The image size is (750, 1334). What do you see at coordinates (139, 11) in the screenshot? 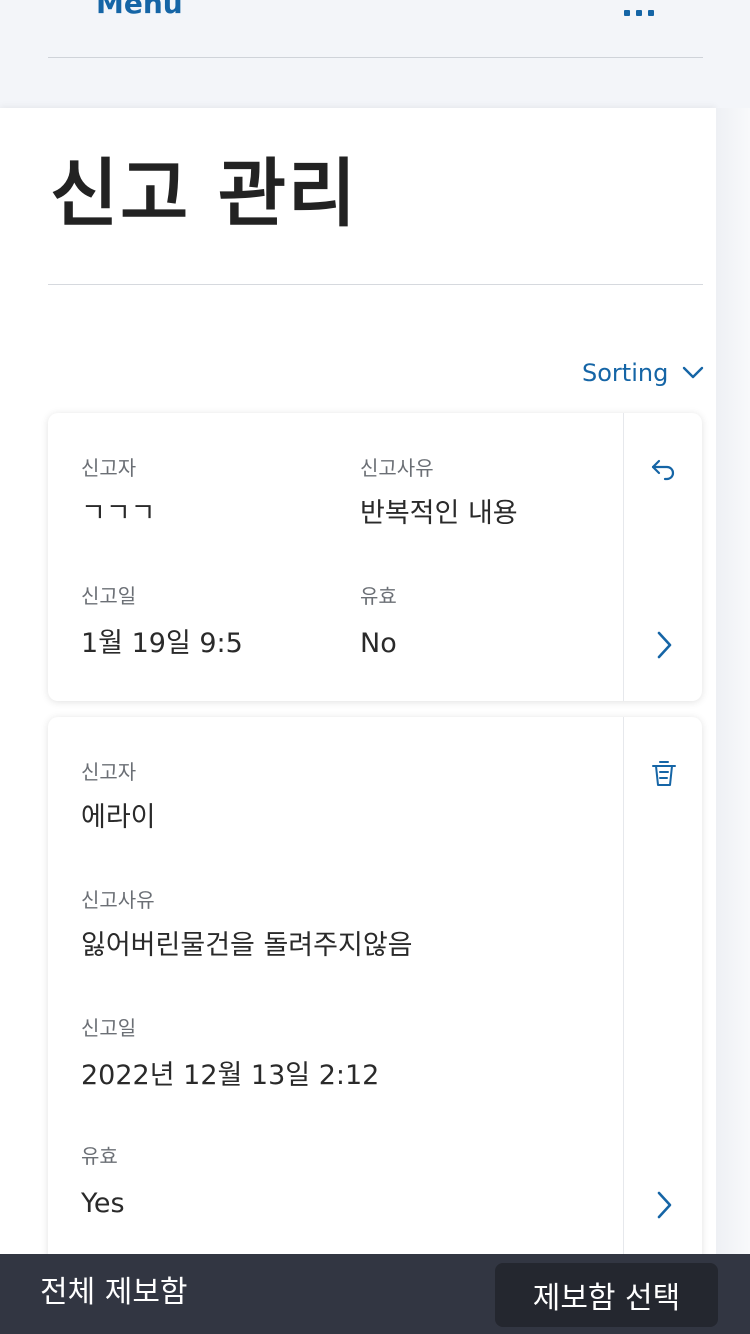
I see `menu-label: Menu` at bounding box center [139, 11].